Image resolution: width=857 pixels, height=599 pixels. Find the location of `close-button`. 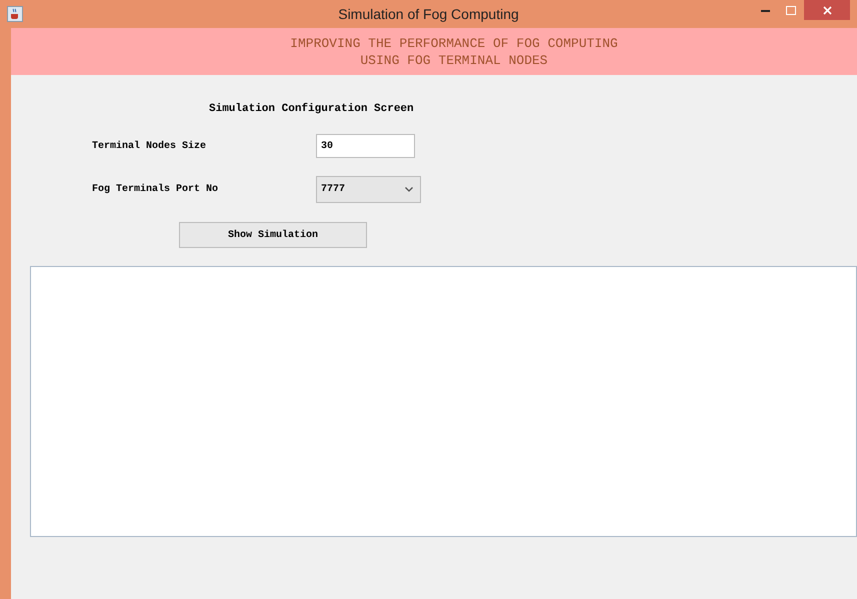

close-button is located at coordinates (827, 10).